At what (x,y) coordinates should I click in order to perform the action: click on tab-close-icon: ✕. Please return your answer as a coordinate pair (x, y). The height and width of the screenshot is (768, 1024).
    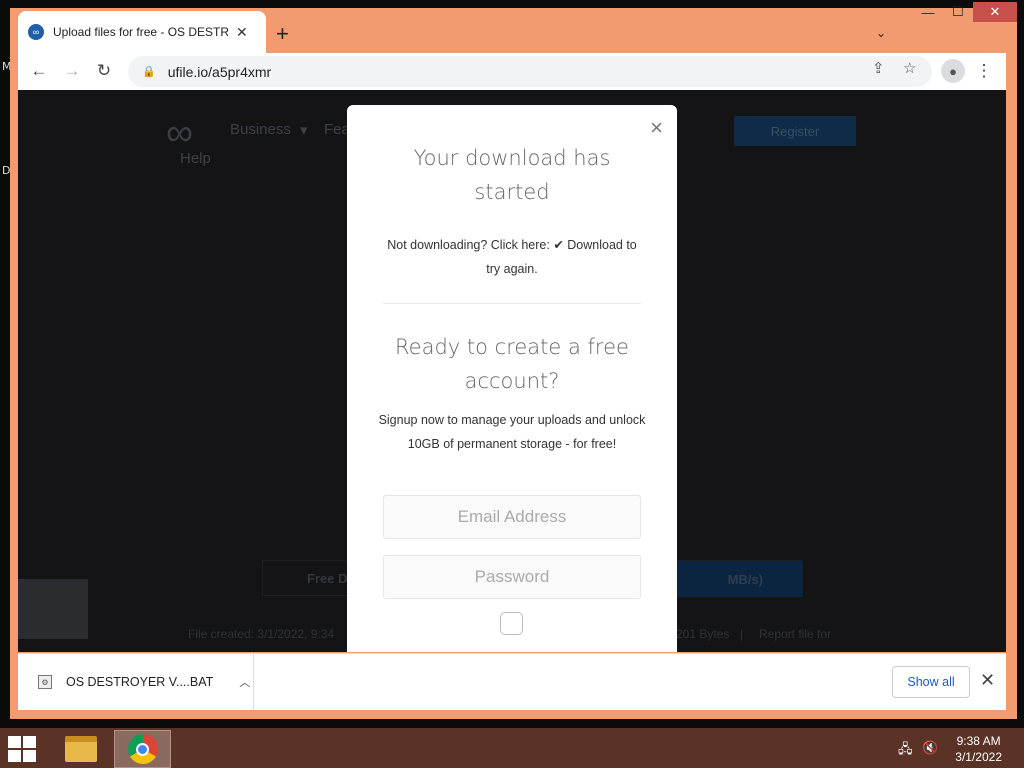
    Looking at the image, I should click on (242, 32).